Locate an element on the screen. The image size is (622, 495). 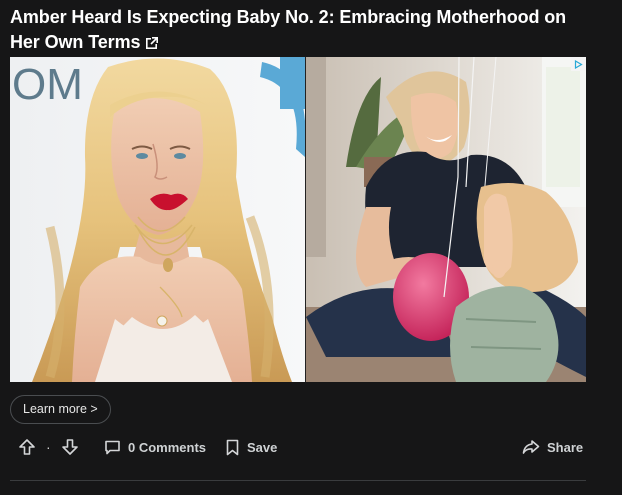
share-arrow-icon is located at coordinates (531, 447).